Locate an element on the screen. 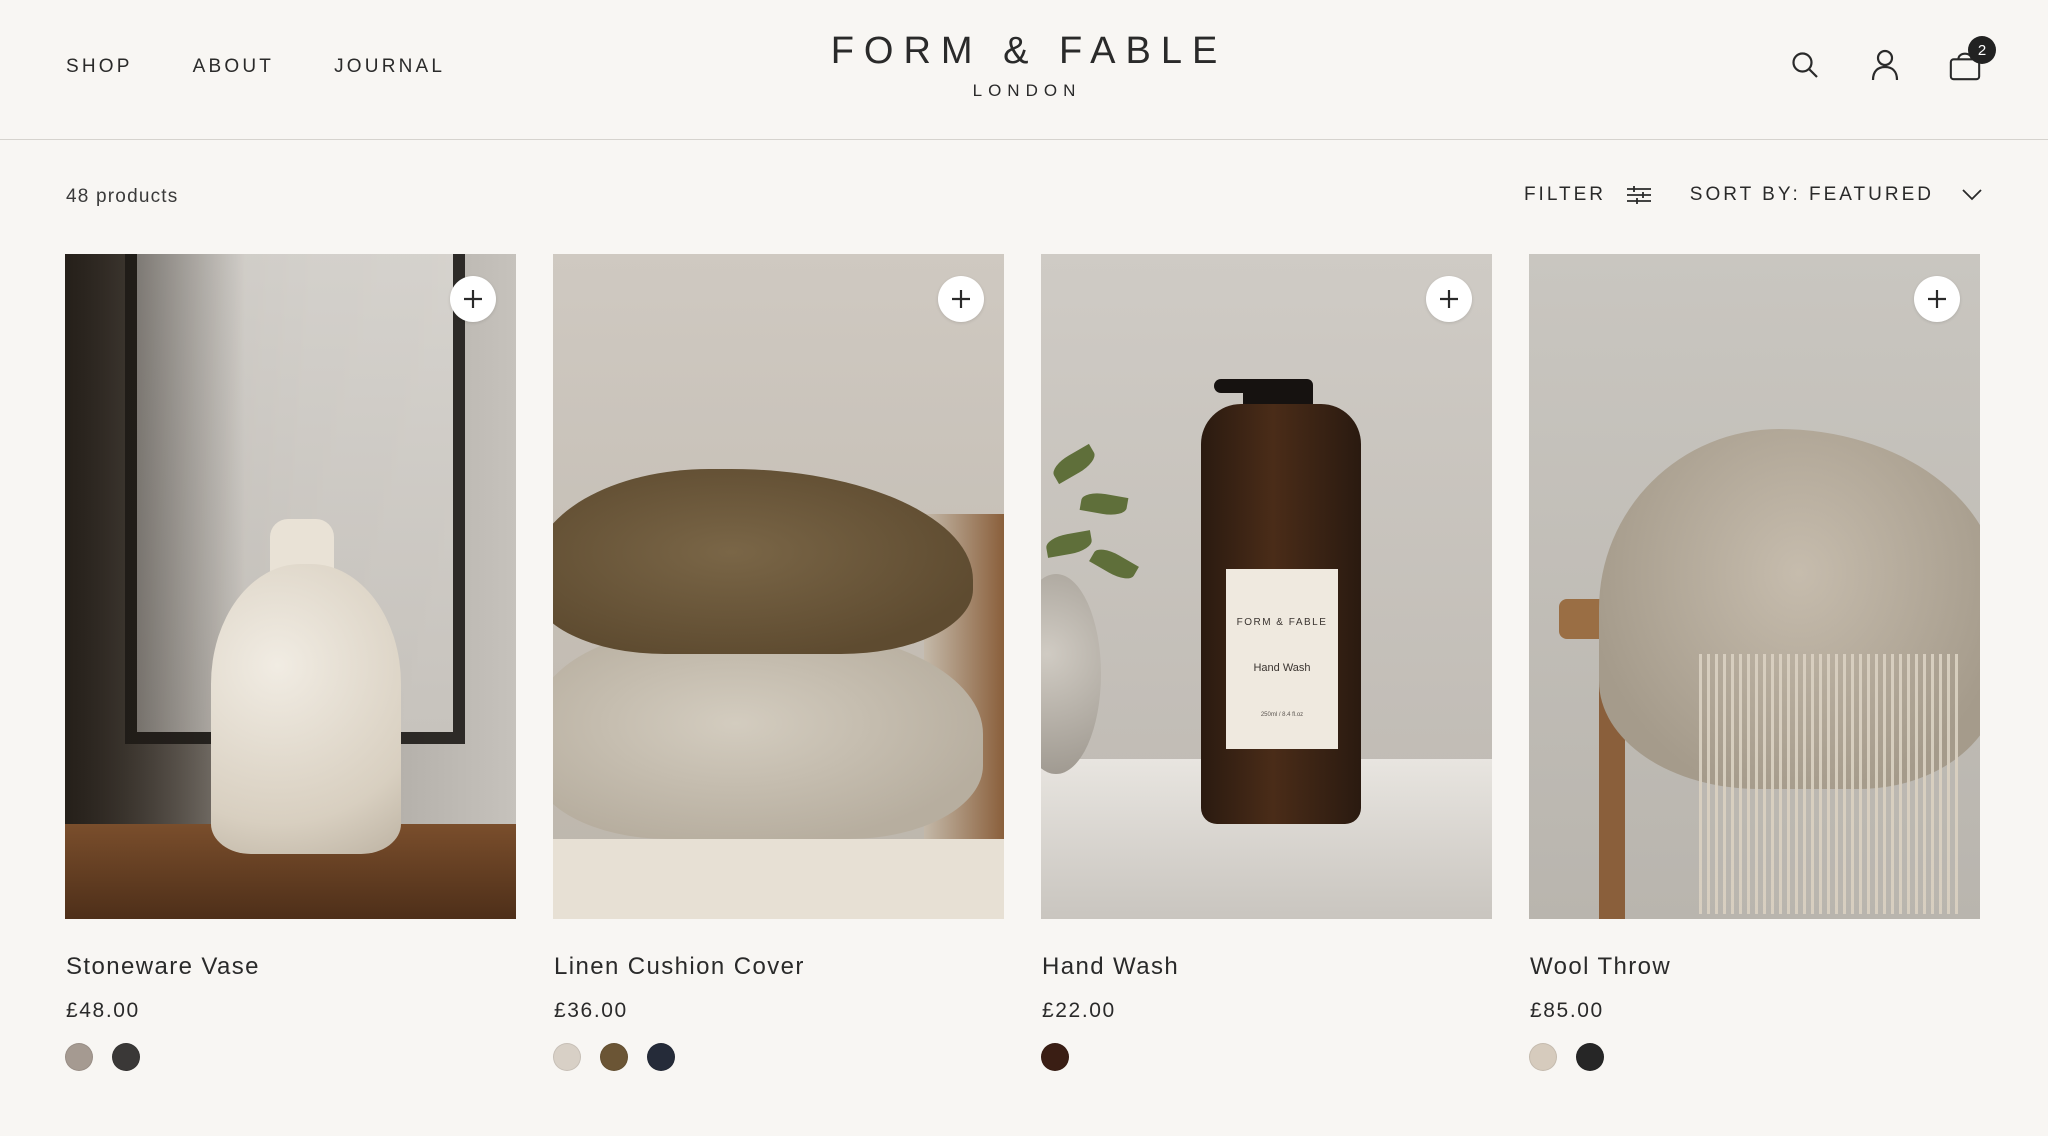  product-price: £48.00 is located at coordinates (103, 1010).